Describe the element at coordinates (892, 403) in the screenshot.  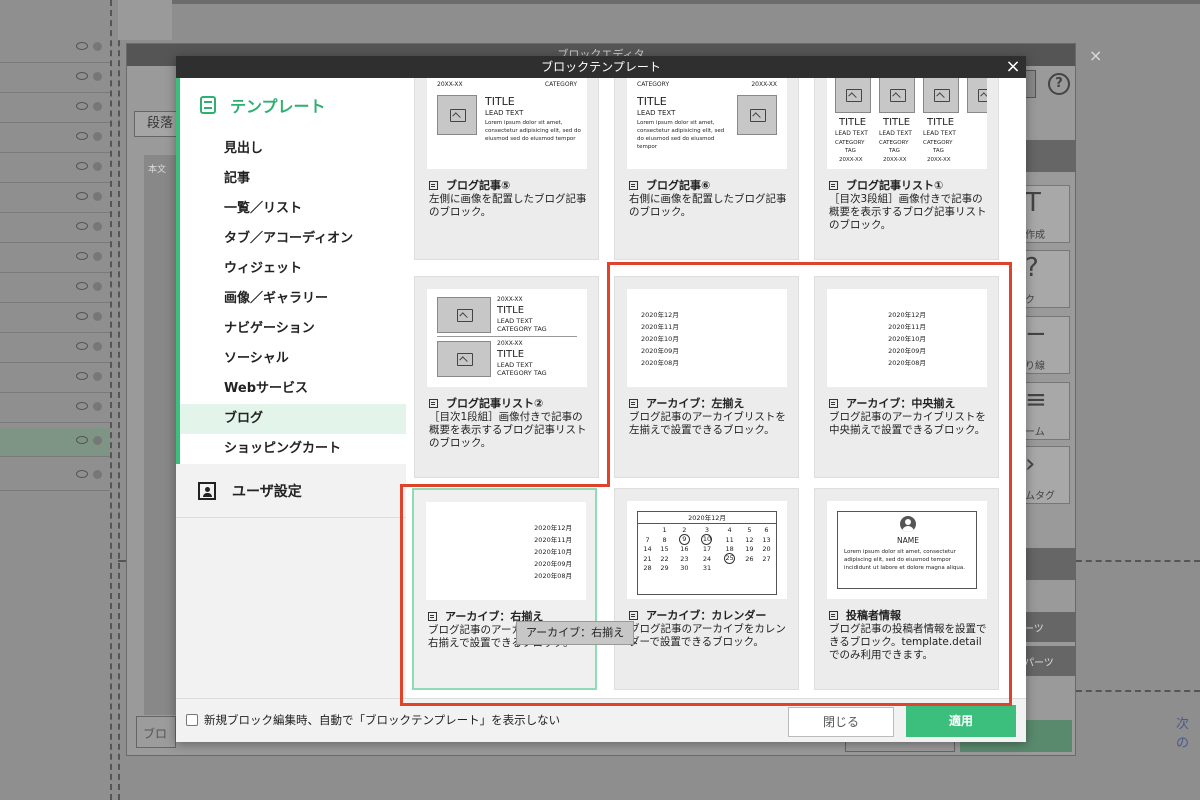
I see `card-title: アーカイブ：中央揃え` at that location.